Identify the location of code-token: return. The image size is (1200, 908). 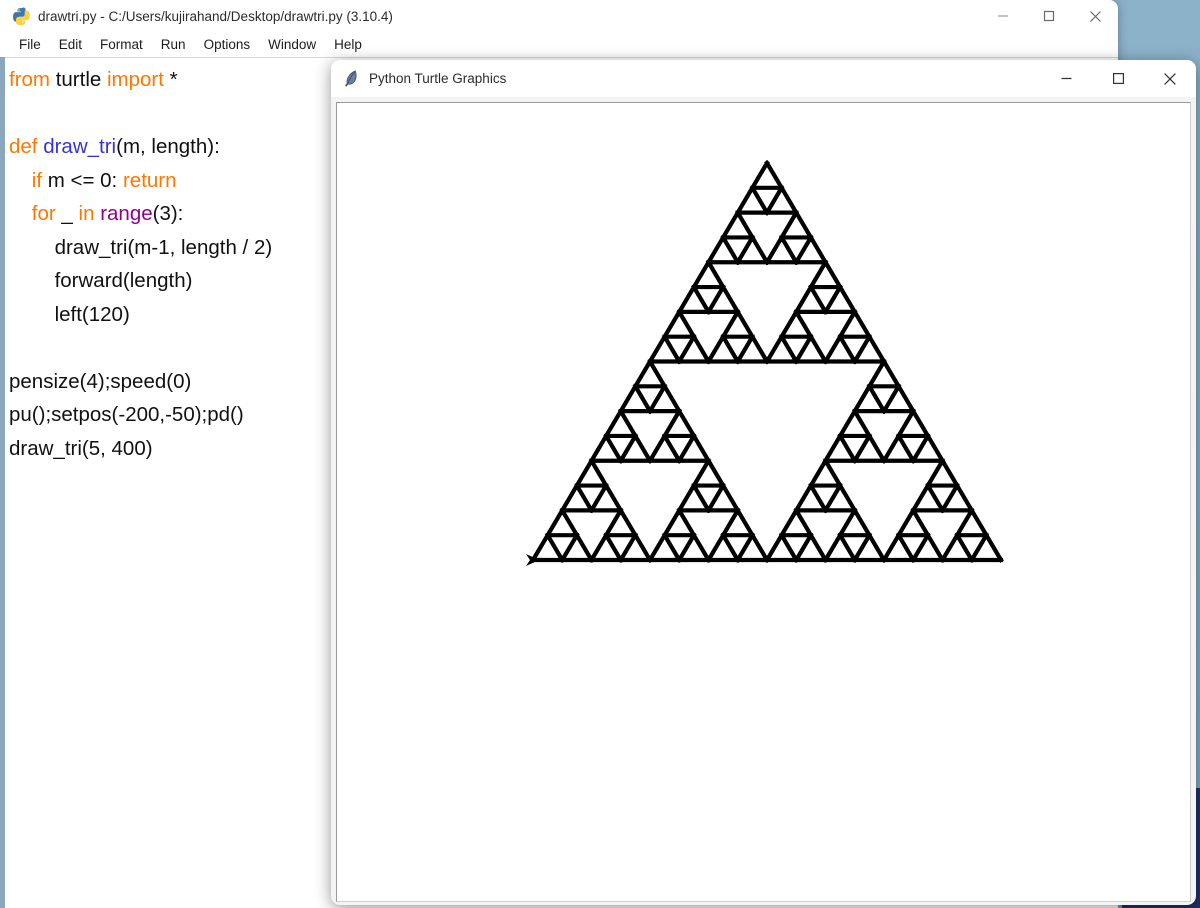
(149, 180).